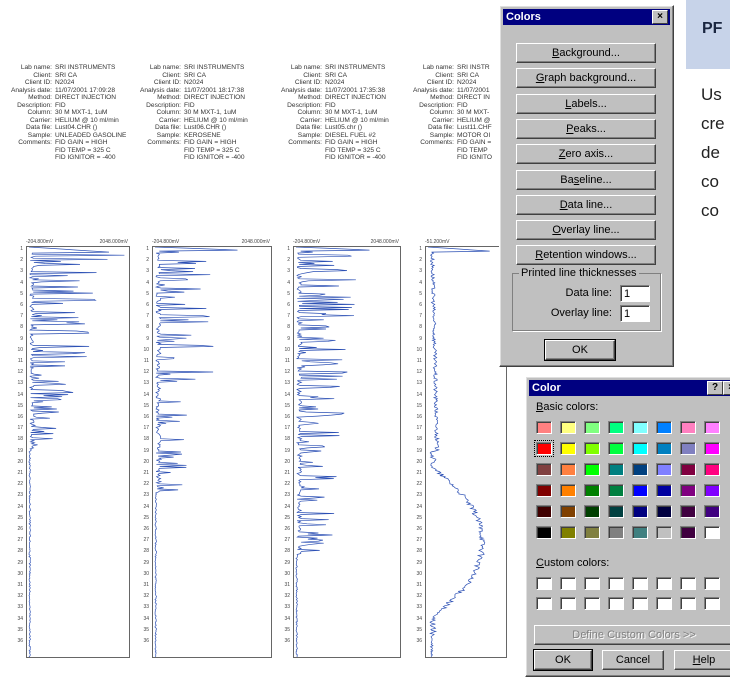  I want to click on time-tick-label: 20, so click(146, 461).